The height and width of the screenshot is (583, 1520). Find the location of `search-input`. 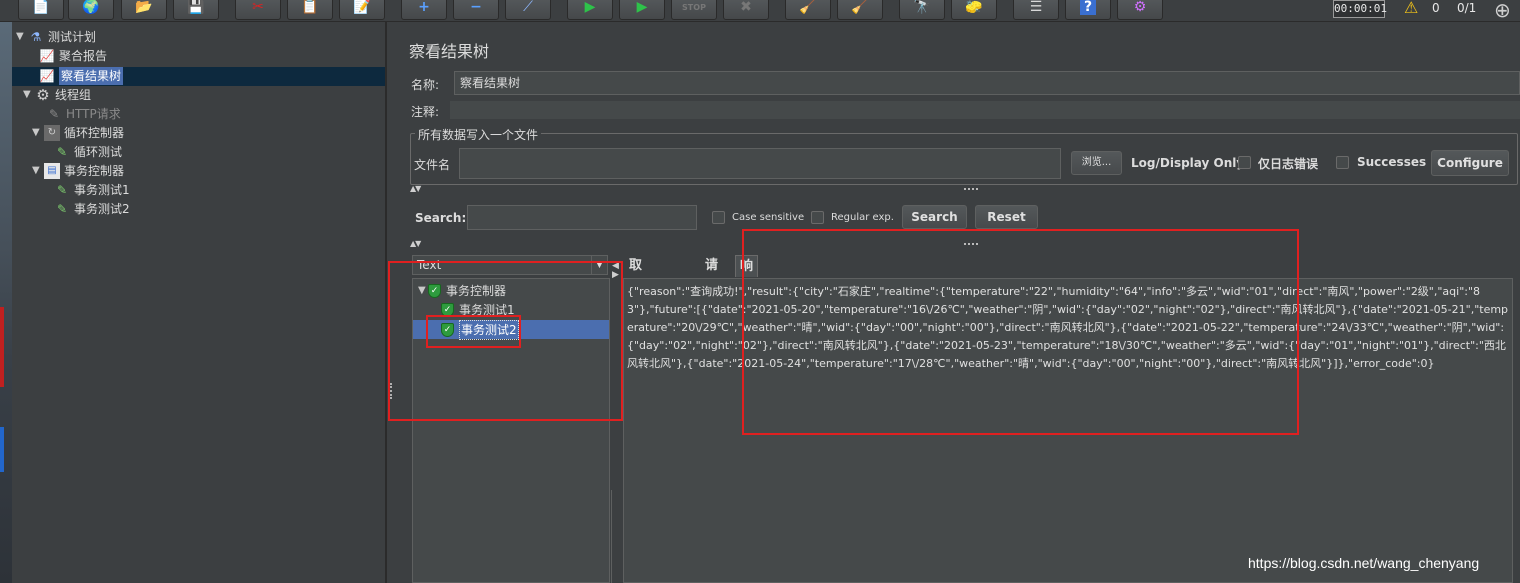

search-input is located at coordinates (582, 217).